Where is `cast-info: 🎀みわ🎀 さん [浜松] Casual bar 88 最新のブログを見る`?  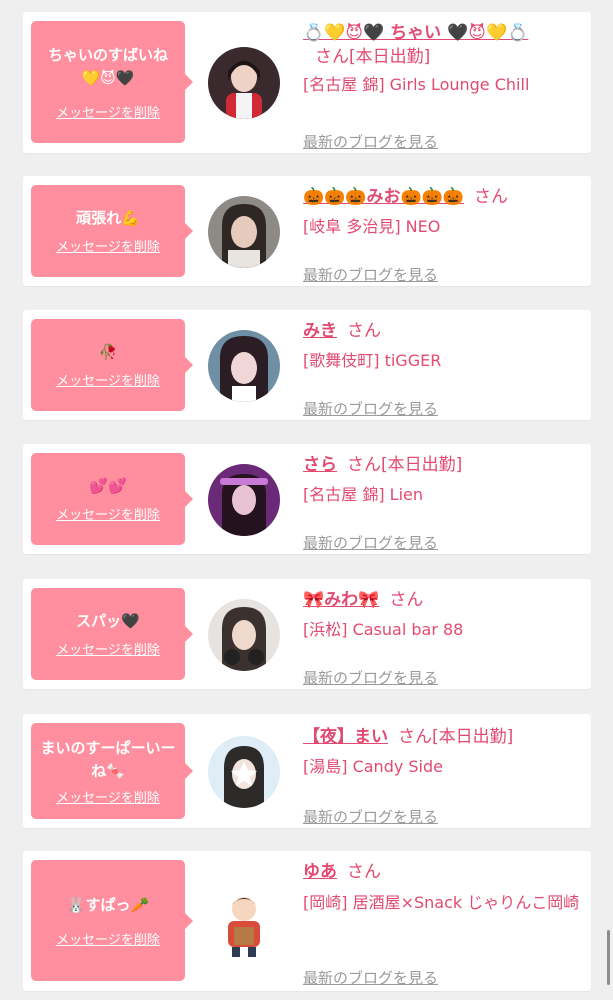
cast-info: 🎀みわ🎀 さん [浜松] Casual bar 88 最新のブログを見る is located at coordinates (443, 637).